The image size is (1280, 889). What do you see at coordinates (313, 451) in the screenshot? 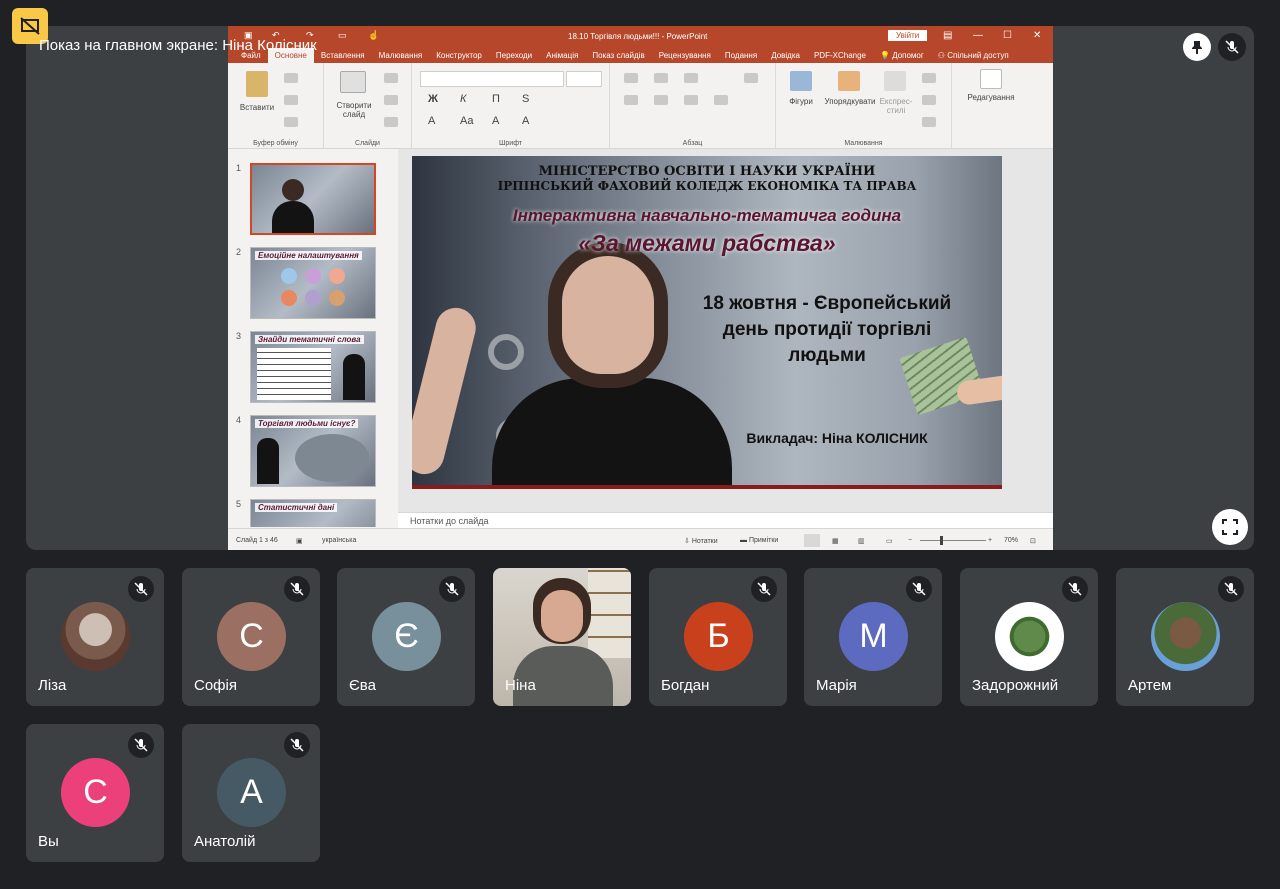
I see `slide-thumbnail-4: Торгівля людьми існує?` at bounding box center [313, 451].